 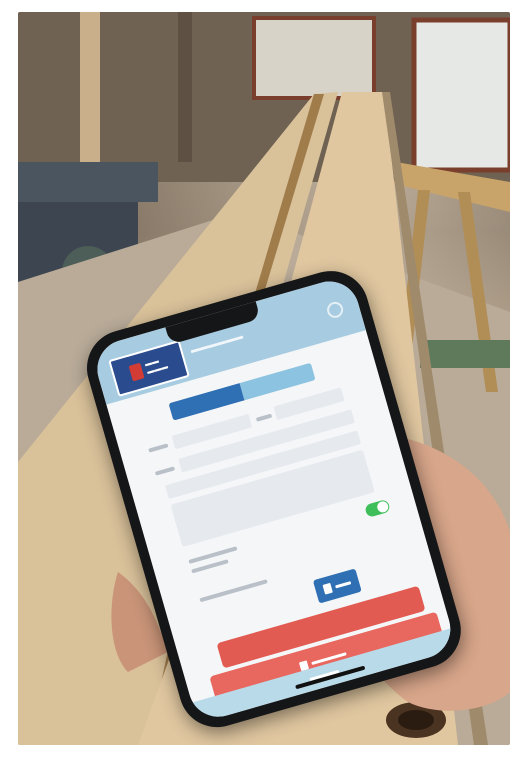 What do you see at coordinates (335, 309) in the screenshot?
I see `settings-icon` at bounding box center [335, 309].